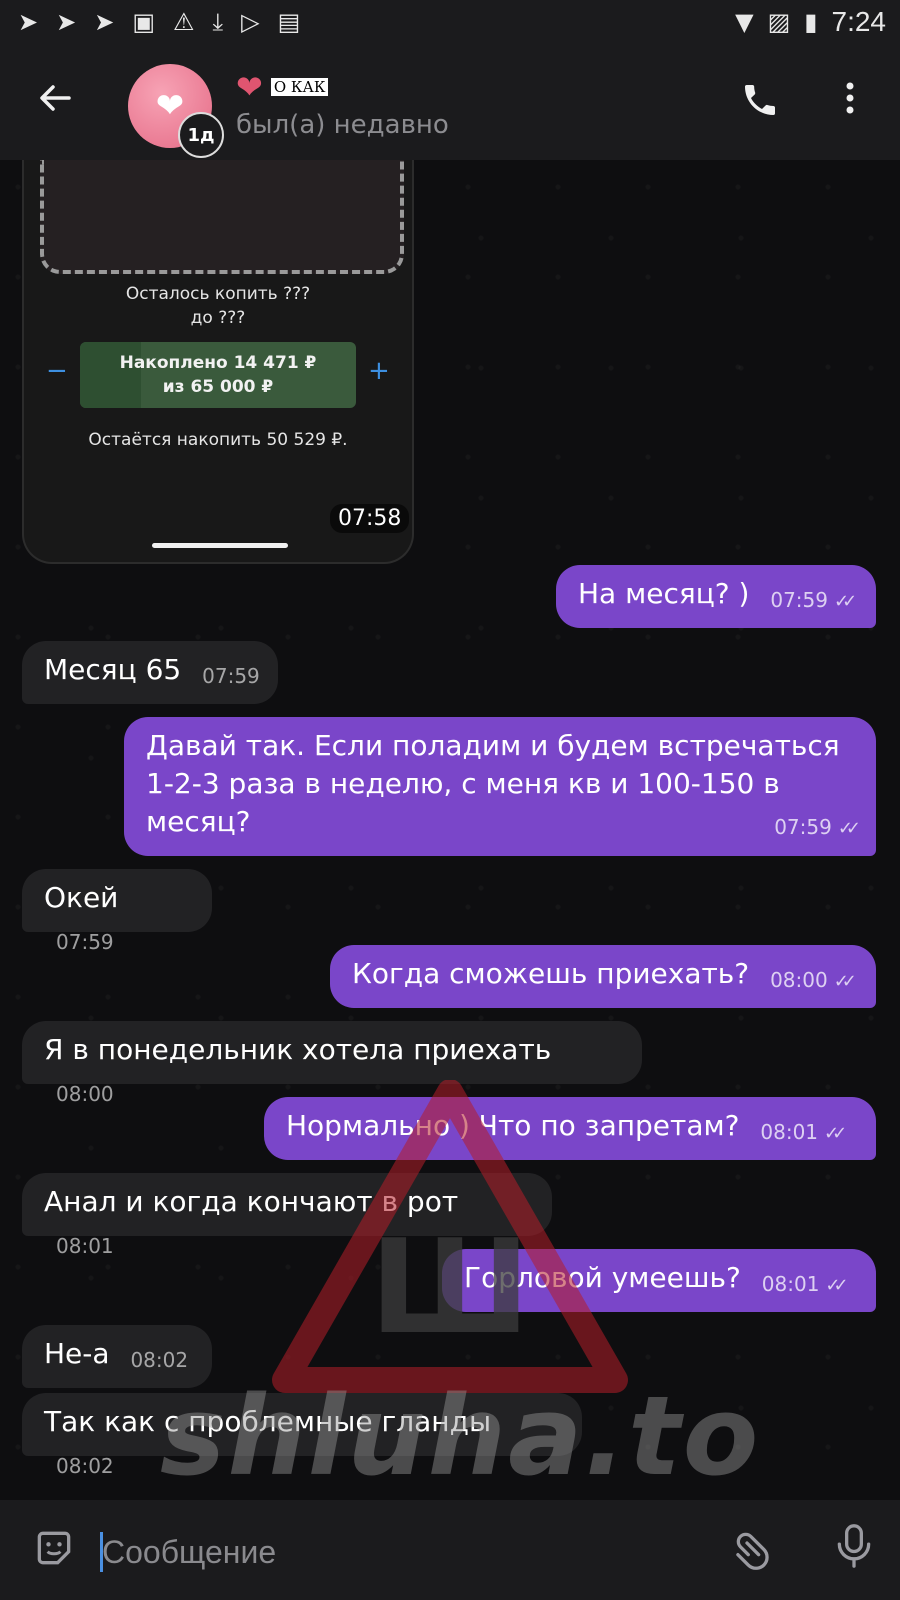 The height and width of the screenshot is (1600, 900). What do you see at coordinates (113, 669) in the screenshot?
I see `message-text: Месяц 65` at bounding box center [113, 669].